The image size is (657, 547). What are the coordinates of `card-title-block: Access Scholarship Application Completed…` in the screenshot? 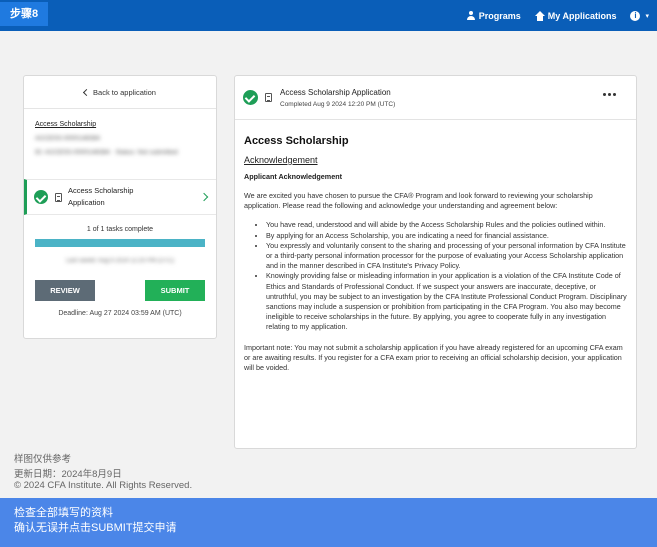 It's located at (337, 98).